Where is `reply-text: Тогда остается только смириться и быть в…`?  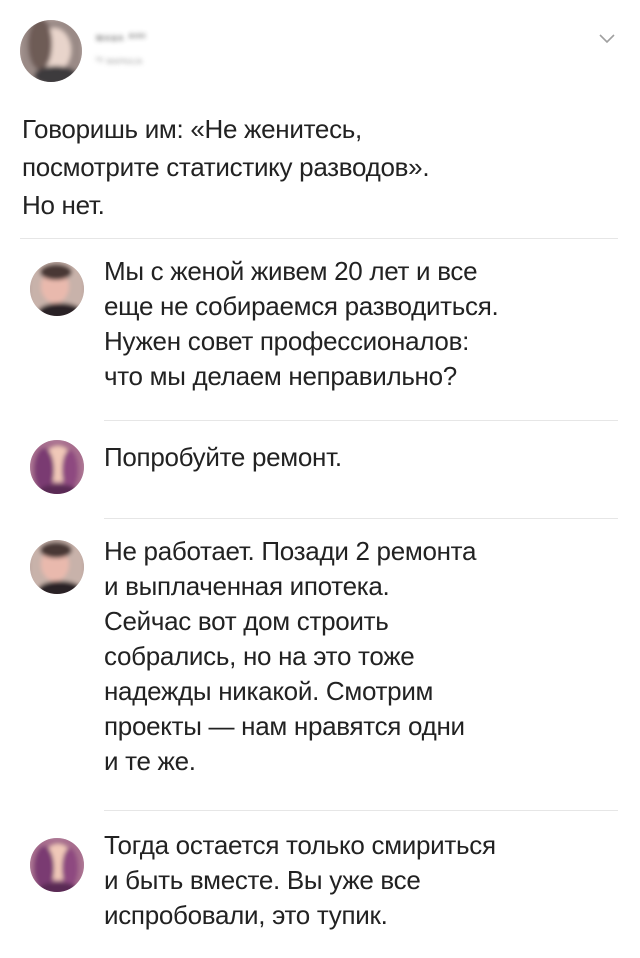
reply-text: Тогда остается только смириться и быть в… is located at coordinates (300, 880).